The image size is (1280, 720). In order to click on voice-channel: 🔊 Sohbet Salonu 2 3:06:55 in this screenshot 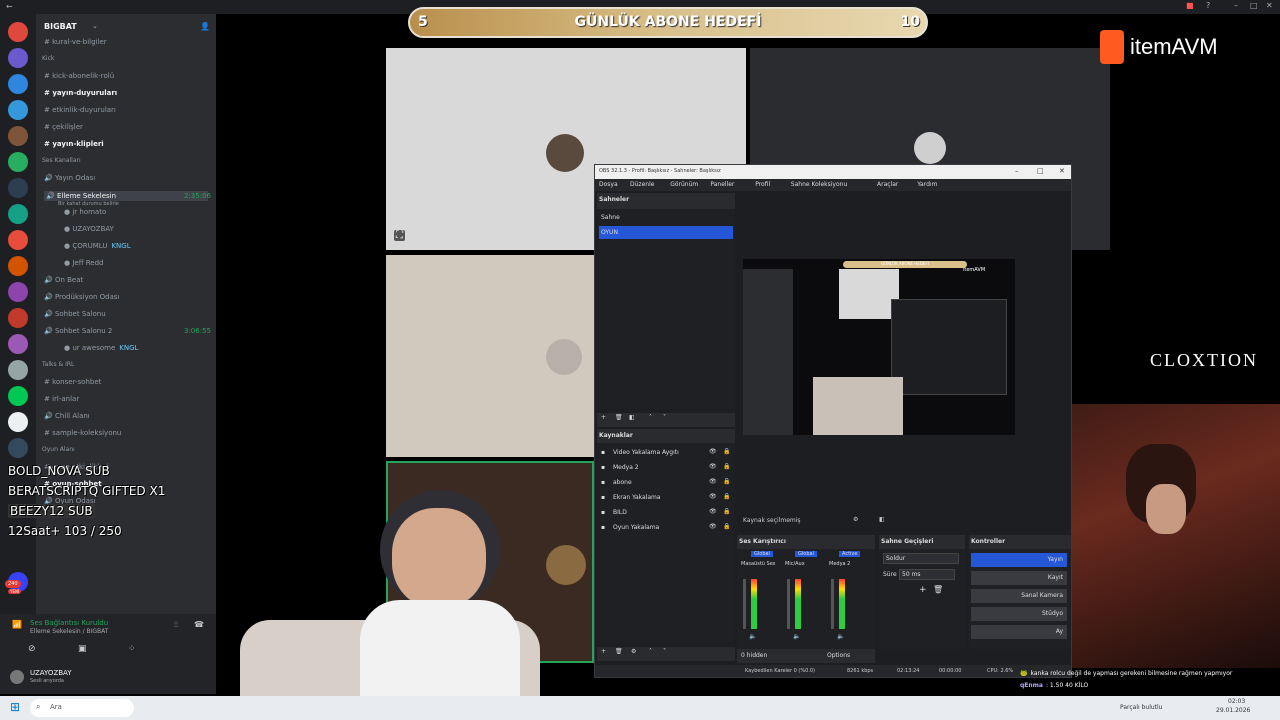, I will do `click(127, 331)`.